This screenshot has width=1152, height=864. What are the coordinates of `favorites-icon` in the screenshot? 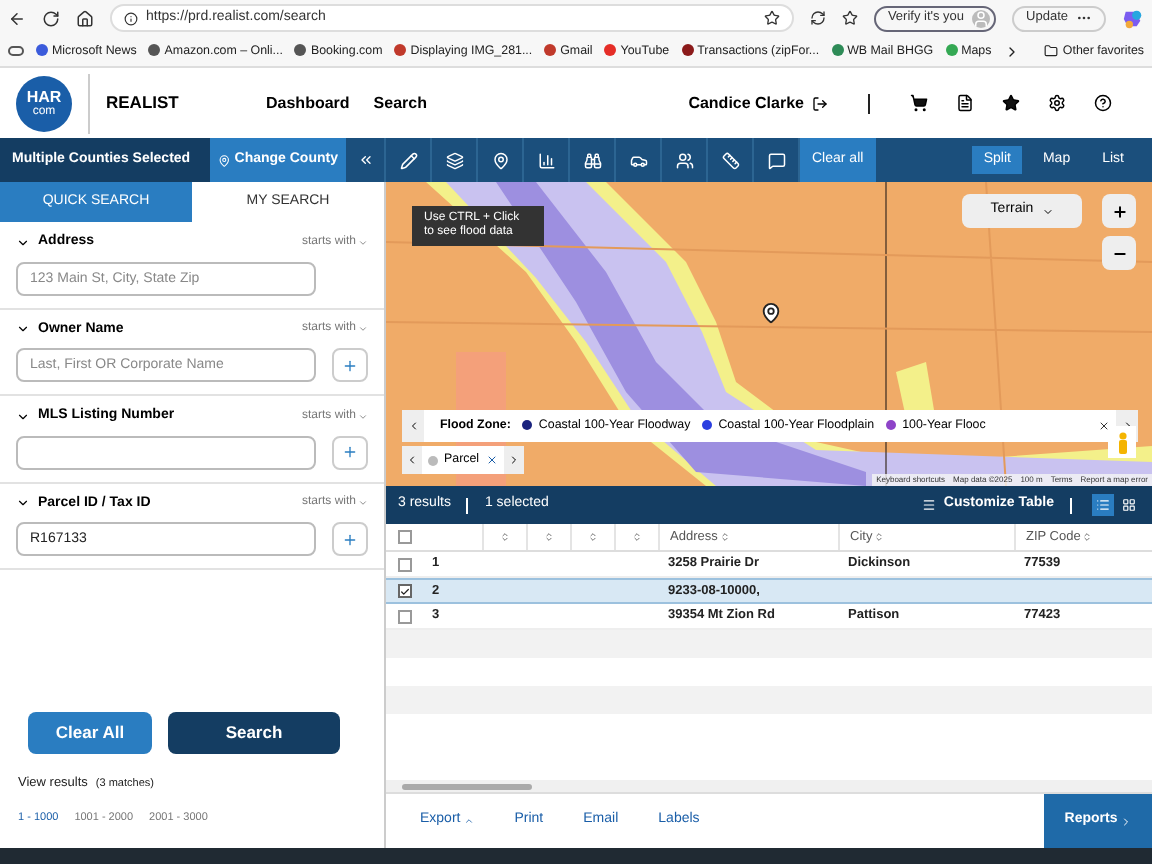 It's located at (849, 18).